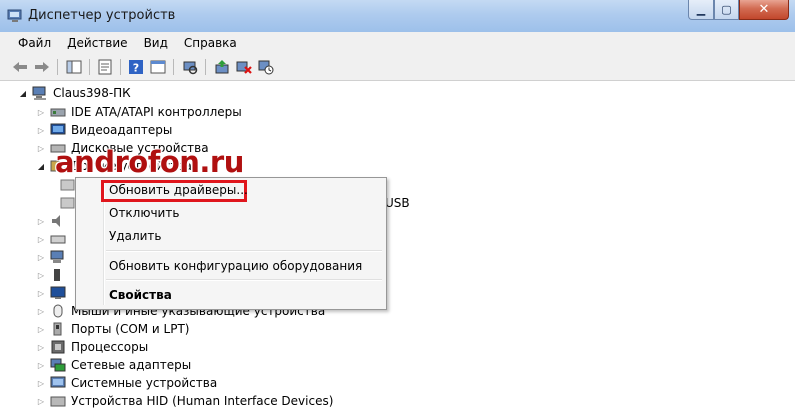  What do you see at coordinates (102, 15) in the screenshot?
I see `window-title: Диспетчер устройств` at bounding box center [102, 15].